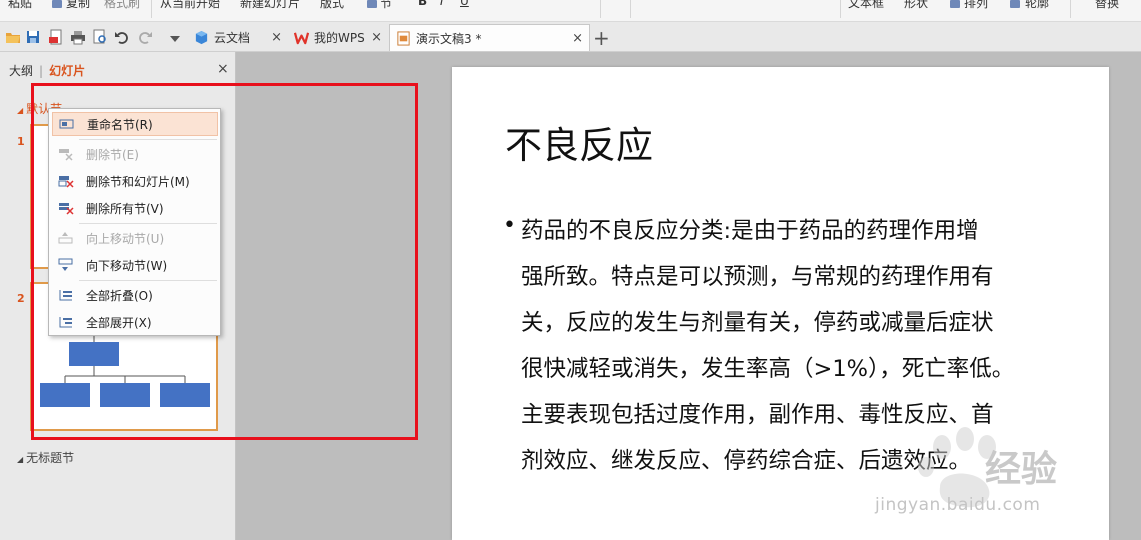 This screenshot has height=540, width=1141. What do you see at coordinates (67, 124) in the screenshot?
I see `rename-section-icon` at bounding box center [67, 124].